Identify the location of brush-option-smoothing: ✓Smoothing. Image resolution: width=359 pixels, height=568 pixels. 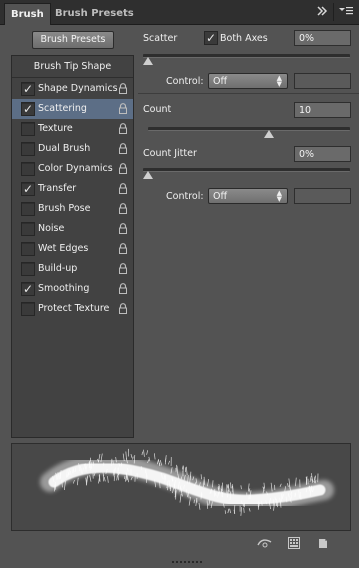
(72, 289).